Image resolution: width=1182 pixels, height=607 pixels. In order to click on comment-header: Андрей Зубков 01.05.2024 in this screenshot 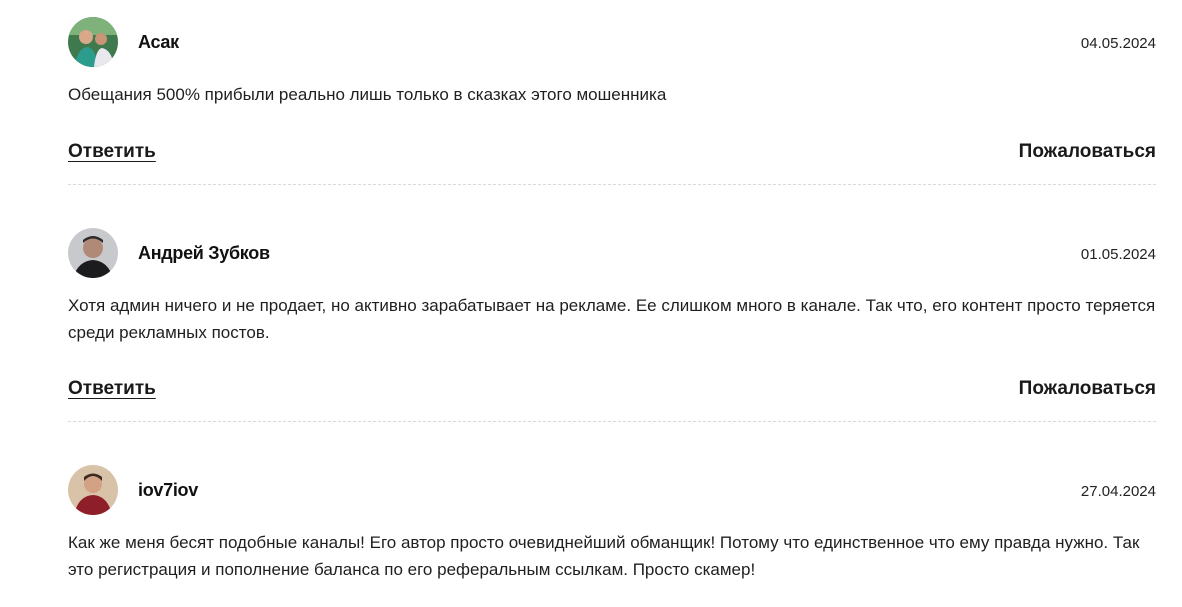, I will do `click(612, 254)`.